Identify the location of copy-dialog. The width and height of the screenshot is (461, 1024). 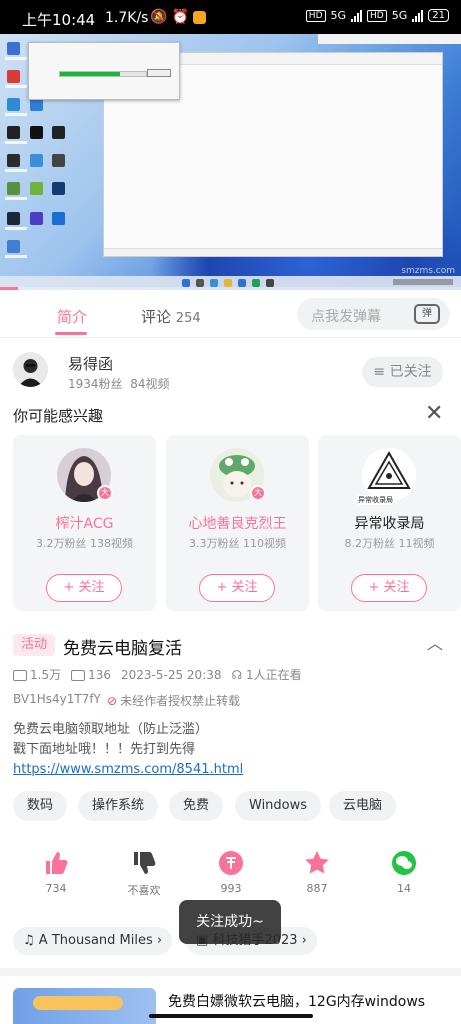
(104, 71).